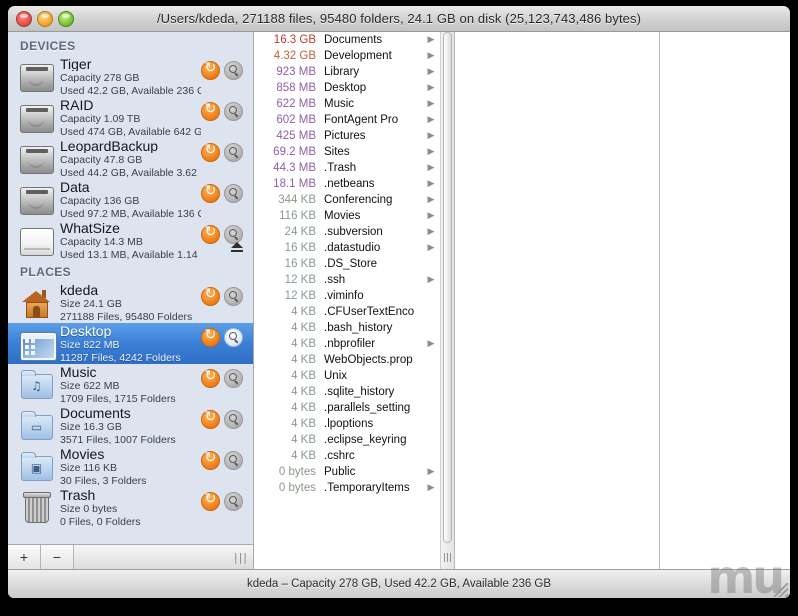 Image resolution: width=798 pixels, height=616 pixels. Describe the element at coordinates (347, 360) in the screenshot. I see `file-row: 4 KBWebObjects.prop▶` at that location.